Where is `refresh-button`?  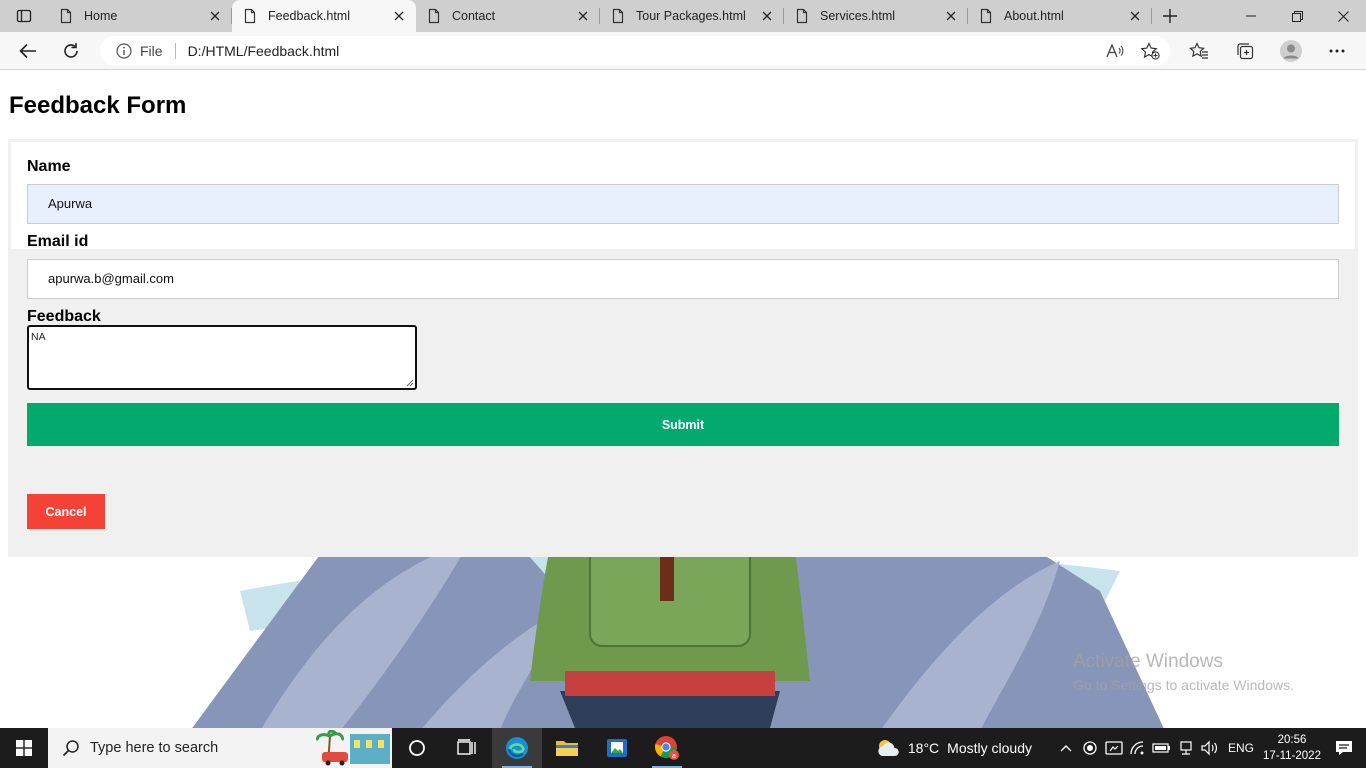 refresh-button is located at coordinates (71, 51).